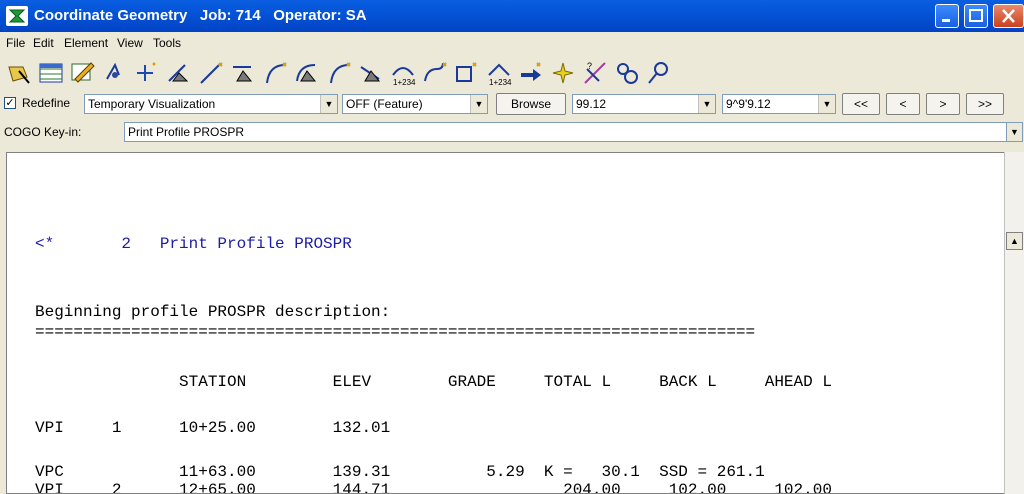 The width and height of the screenshot is (1024, 494). I want to click on app-icon, so click(17, 16).